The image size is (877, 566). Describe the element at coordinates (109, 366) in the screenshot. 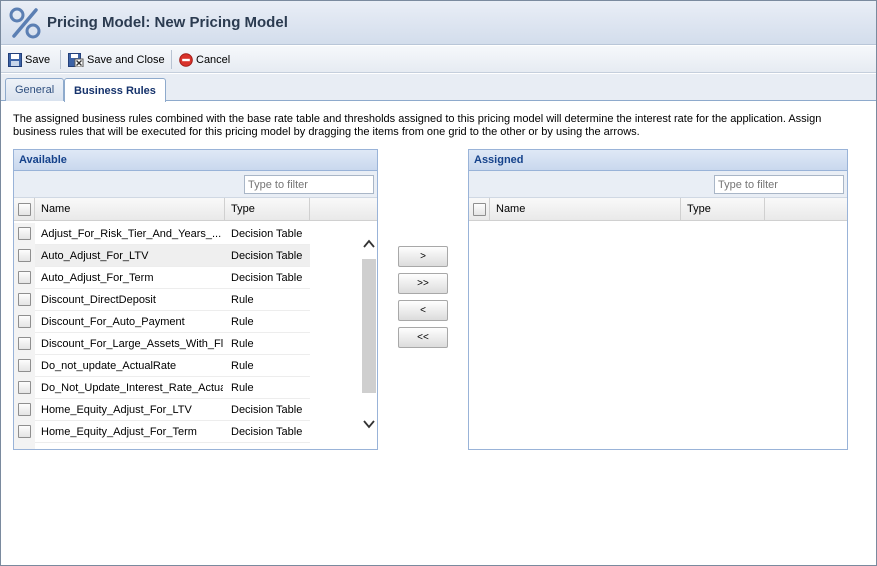

I see `row-name: Do_not_update_ActualRate` at that location.